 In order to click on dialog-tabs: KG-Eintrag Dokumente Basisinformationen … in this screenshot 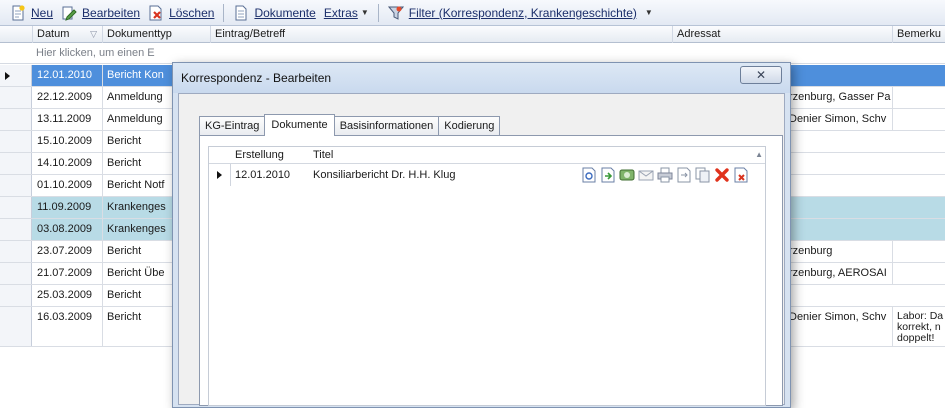, I will do `click(350, 125)`.